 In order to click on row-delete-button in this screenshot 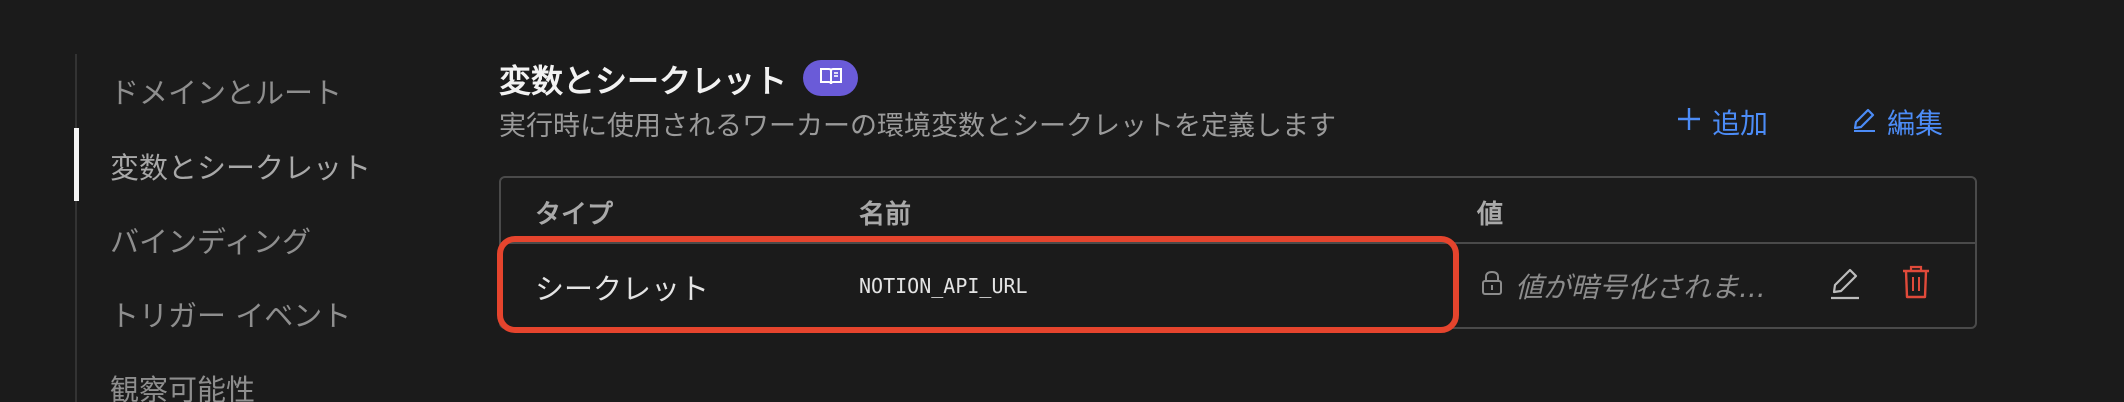, I will do `click(1916, 284)`.